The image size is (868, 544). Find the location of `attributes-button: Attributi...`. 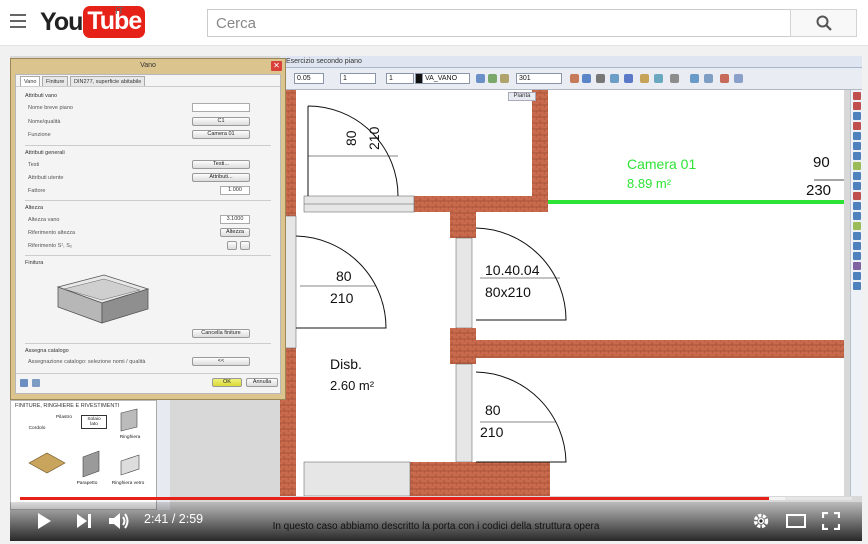

attributes-button: Attributi... is located at coordinates (221, 177).